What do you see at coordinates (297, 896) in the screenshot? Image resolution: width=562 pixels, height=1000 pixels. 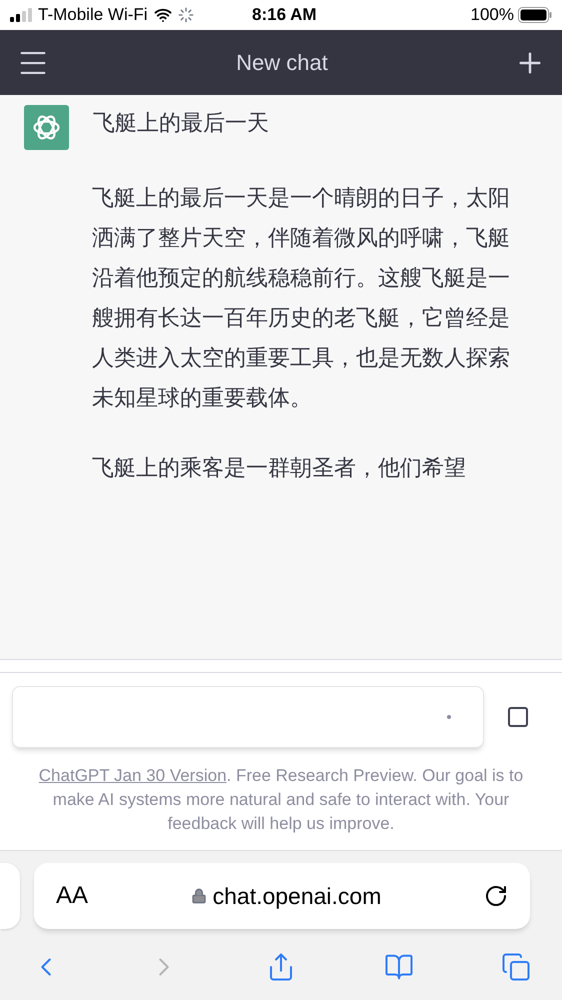 I see `url-text: chat.openai.com` at bounding box center [297, 896].